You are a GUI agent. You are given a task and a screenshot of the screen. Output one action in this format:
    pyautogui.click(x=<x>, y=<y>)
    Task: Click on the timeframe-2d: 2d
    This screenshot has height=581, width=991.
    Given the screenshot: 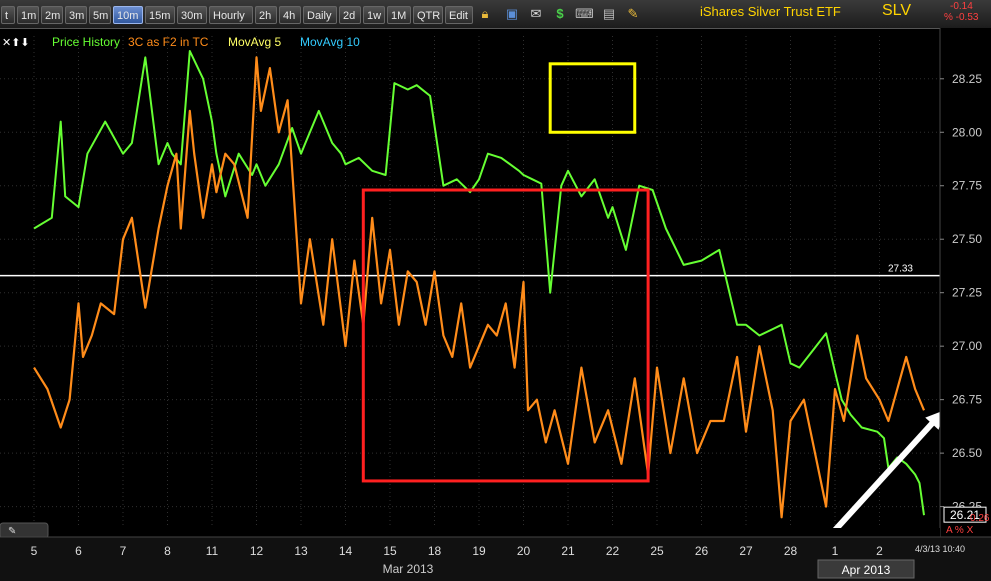 What is the action you would take?
    pyautogui.click(x=350, y=15)
    